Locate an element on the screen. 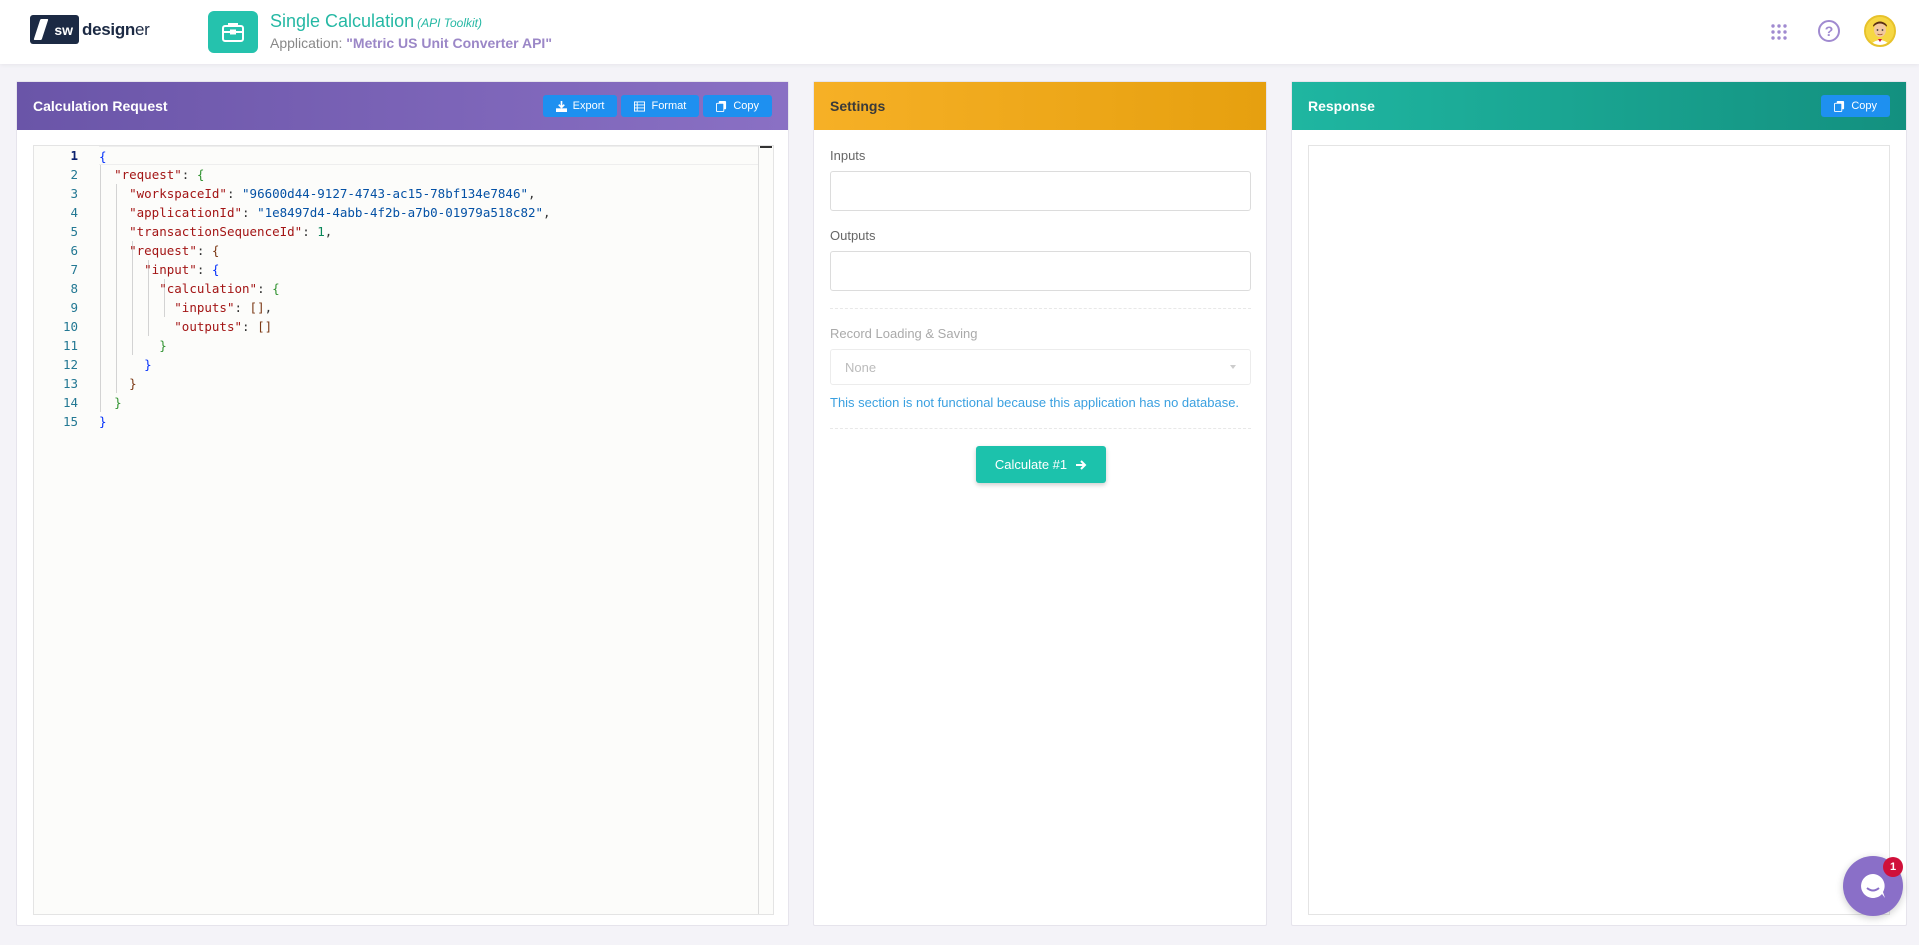  apps-grid-icon is located at coordinates (1779, 32).